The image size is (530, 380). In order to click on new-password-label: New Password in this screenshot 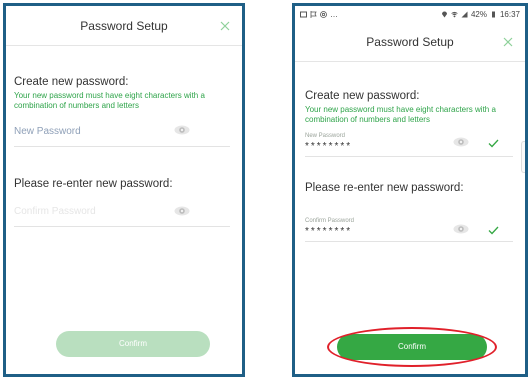, I will do `click(325, 136)`.